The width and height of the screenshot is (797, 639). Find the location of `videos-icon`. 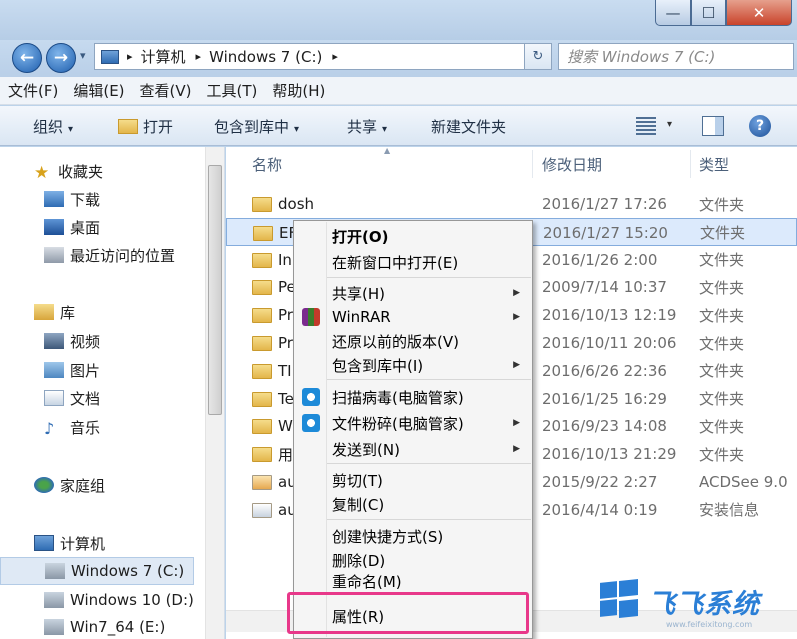

videos-icon is located at coordinates (54, 341).